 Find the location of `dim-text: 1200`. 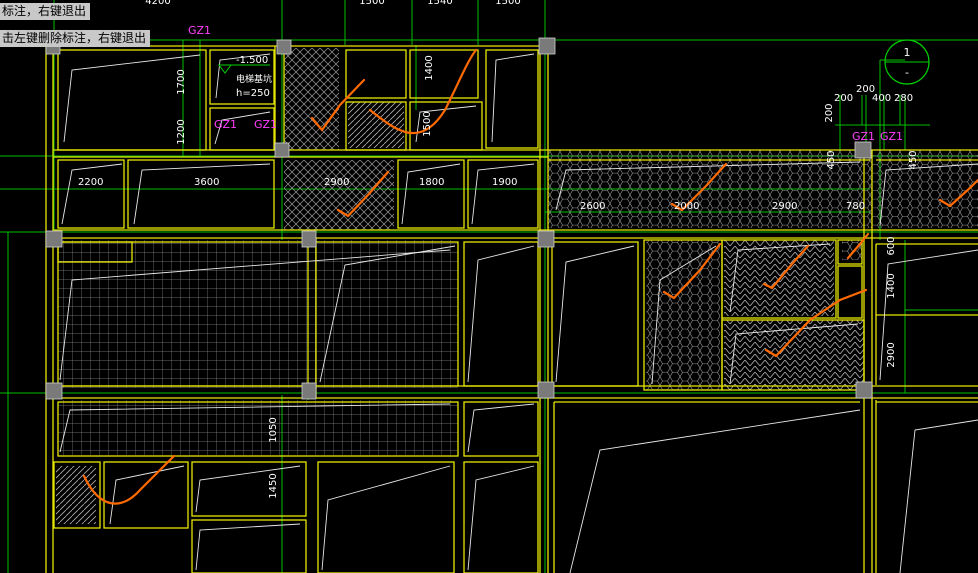

dim-text: 1200 is located at coordinates (181, 131).